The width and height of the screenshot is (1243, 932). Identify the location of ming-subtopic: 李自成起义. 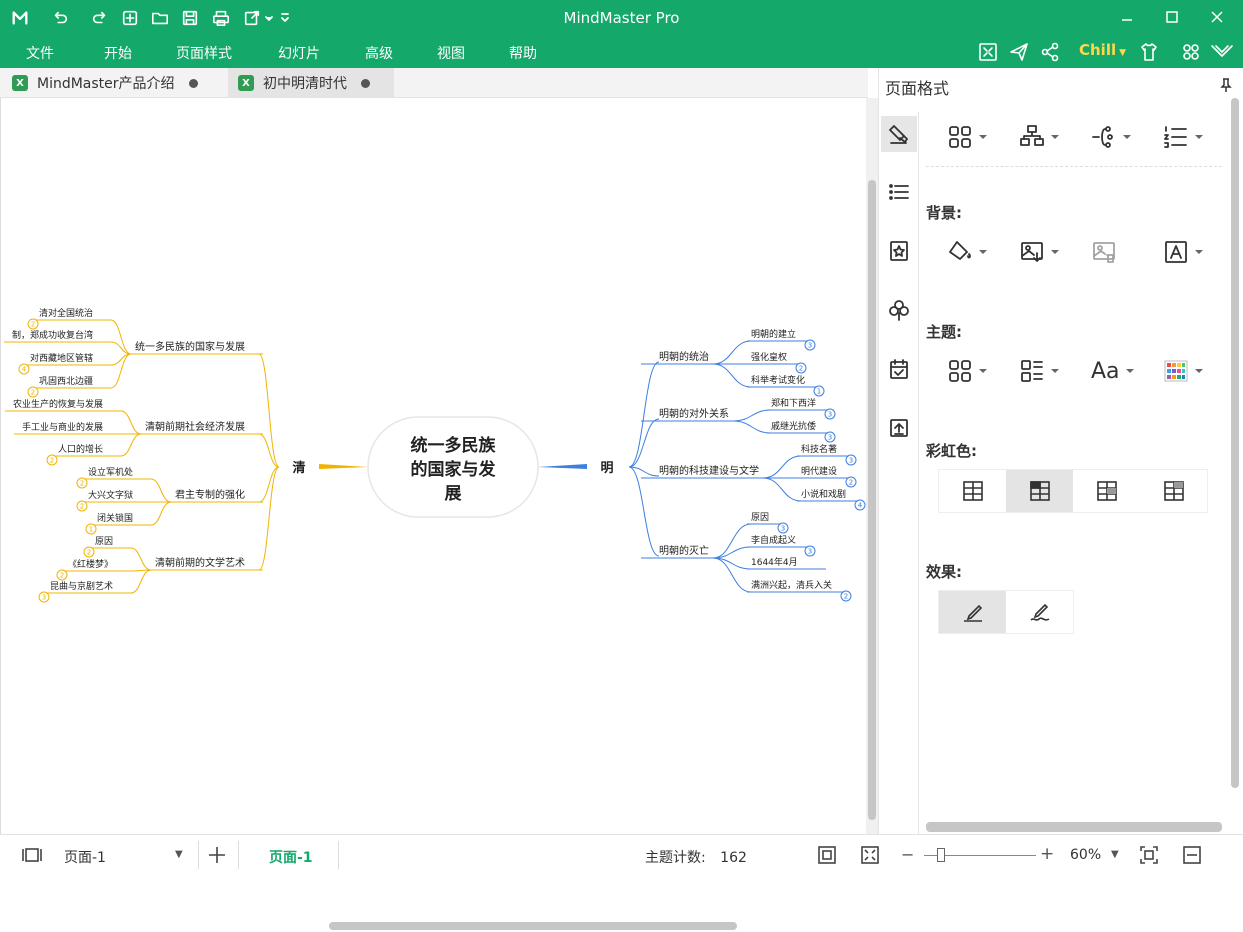
(773, 540).